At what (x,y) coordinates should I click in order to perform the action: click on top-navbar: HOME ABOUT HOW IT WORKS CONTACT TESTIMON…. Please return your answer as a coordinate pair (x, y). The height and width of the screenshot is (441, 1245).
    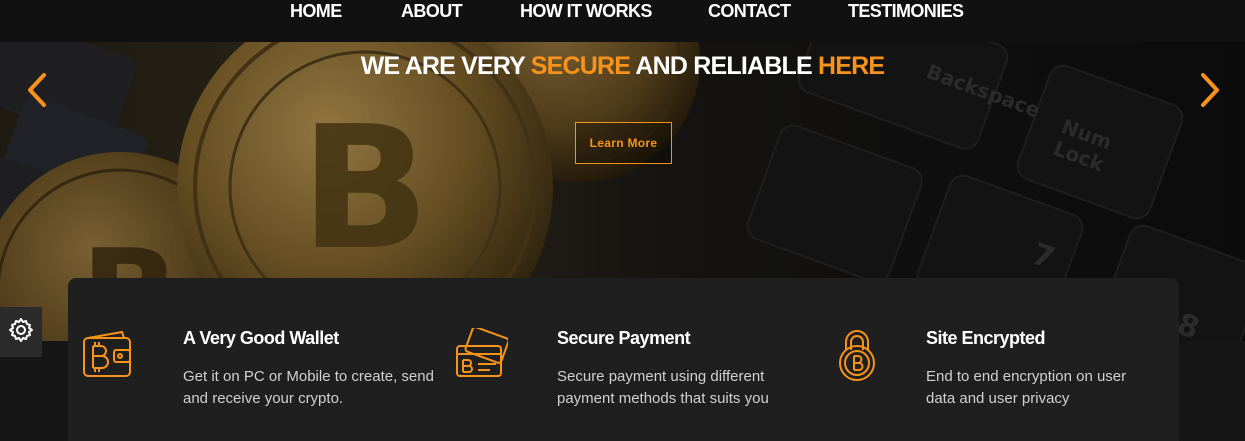
    Looking at the image, I should click on (622, 21).